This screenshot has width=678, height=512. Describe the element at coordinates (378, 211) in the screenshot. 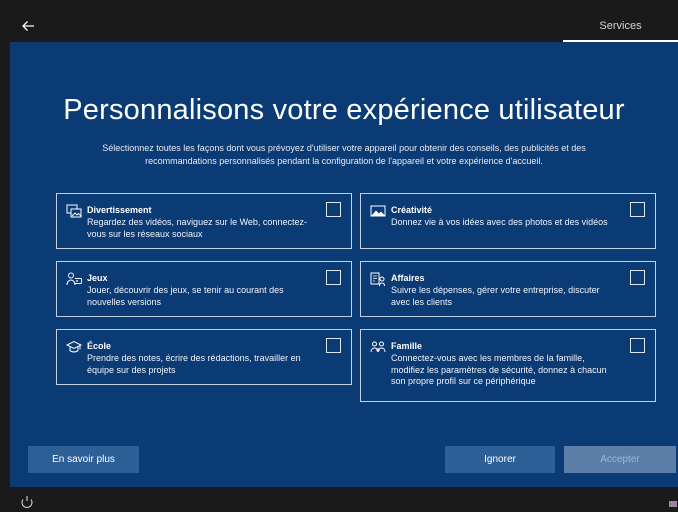

I see `picture-creativity-icon` at that location.